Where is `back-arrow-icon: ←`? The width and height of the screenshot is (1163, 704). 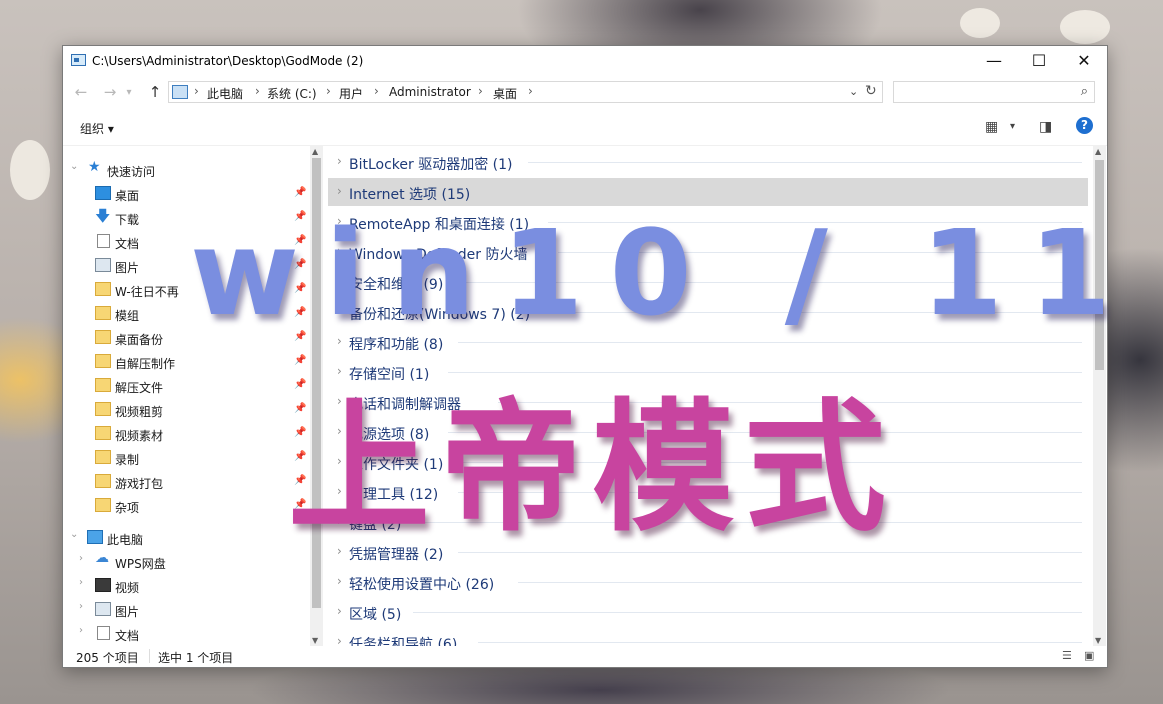 back-arrow-icon: ← is located at coordinates (81, 92).